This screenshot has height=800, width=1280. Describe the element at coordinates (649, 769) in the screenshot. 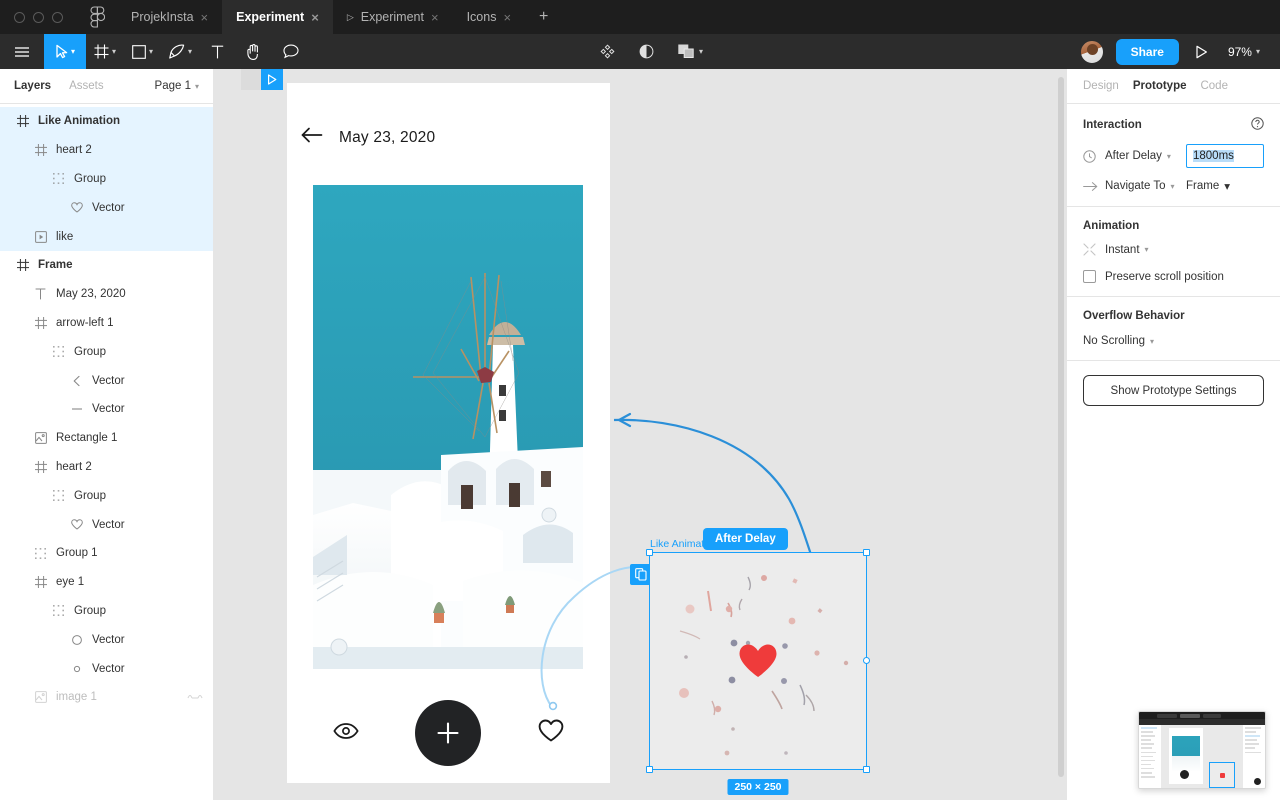

I see `resize-handle-bottom-left` at that location.